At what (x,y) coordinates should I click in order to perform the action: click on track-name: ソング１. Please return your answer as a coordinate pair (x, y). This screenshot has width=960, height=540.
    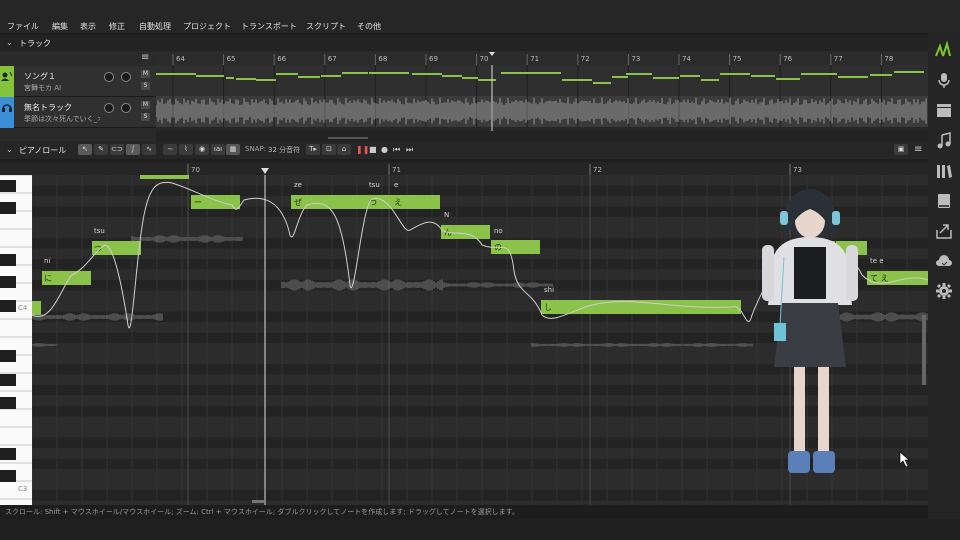
    Looking at the image, I should click on (40, 76).